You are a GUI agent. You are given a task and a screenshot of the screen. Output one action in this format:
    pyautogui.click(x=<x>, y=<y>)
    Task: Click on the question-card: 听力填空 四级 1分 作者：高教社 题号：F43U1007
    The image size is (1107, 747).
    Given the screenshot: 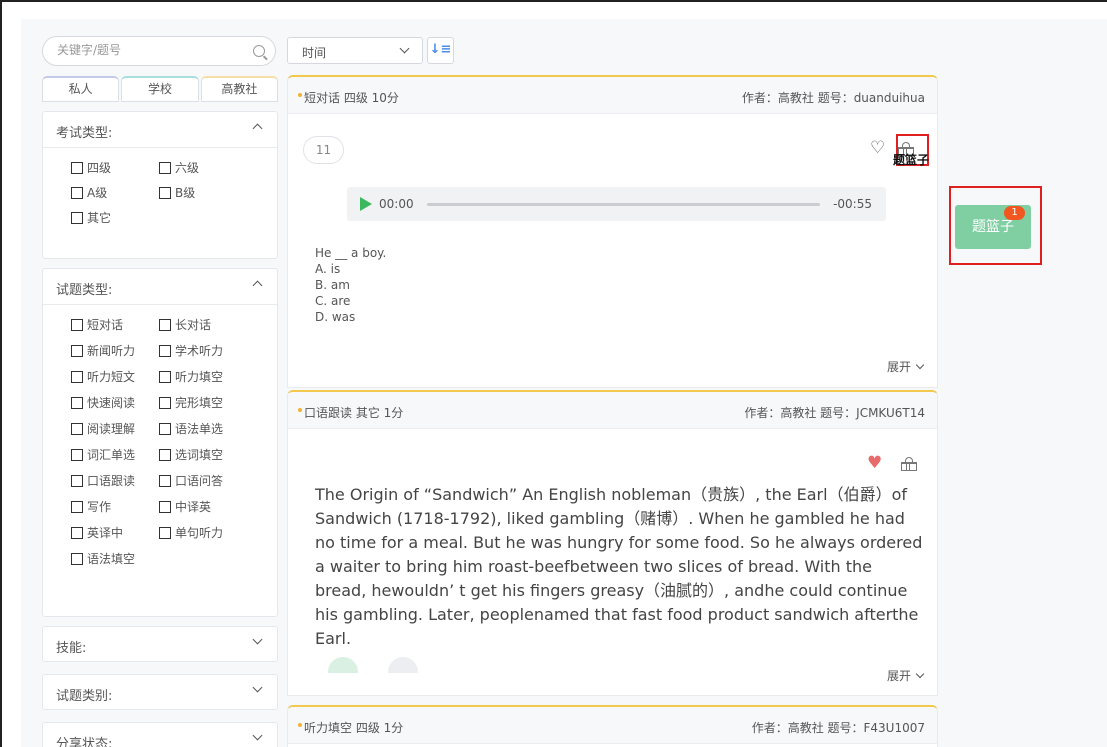 What is the action you would take?
    pyautogui.click(x=612, y=726)
    